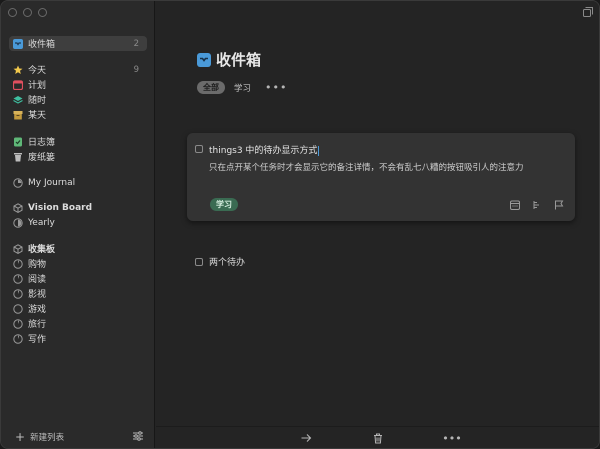  I want to click on more-options-button: •••, so click(451, 438).